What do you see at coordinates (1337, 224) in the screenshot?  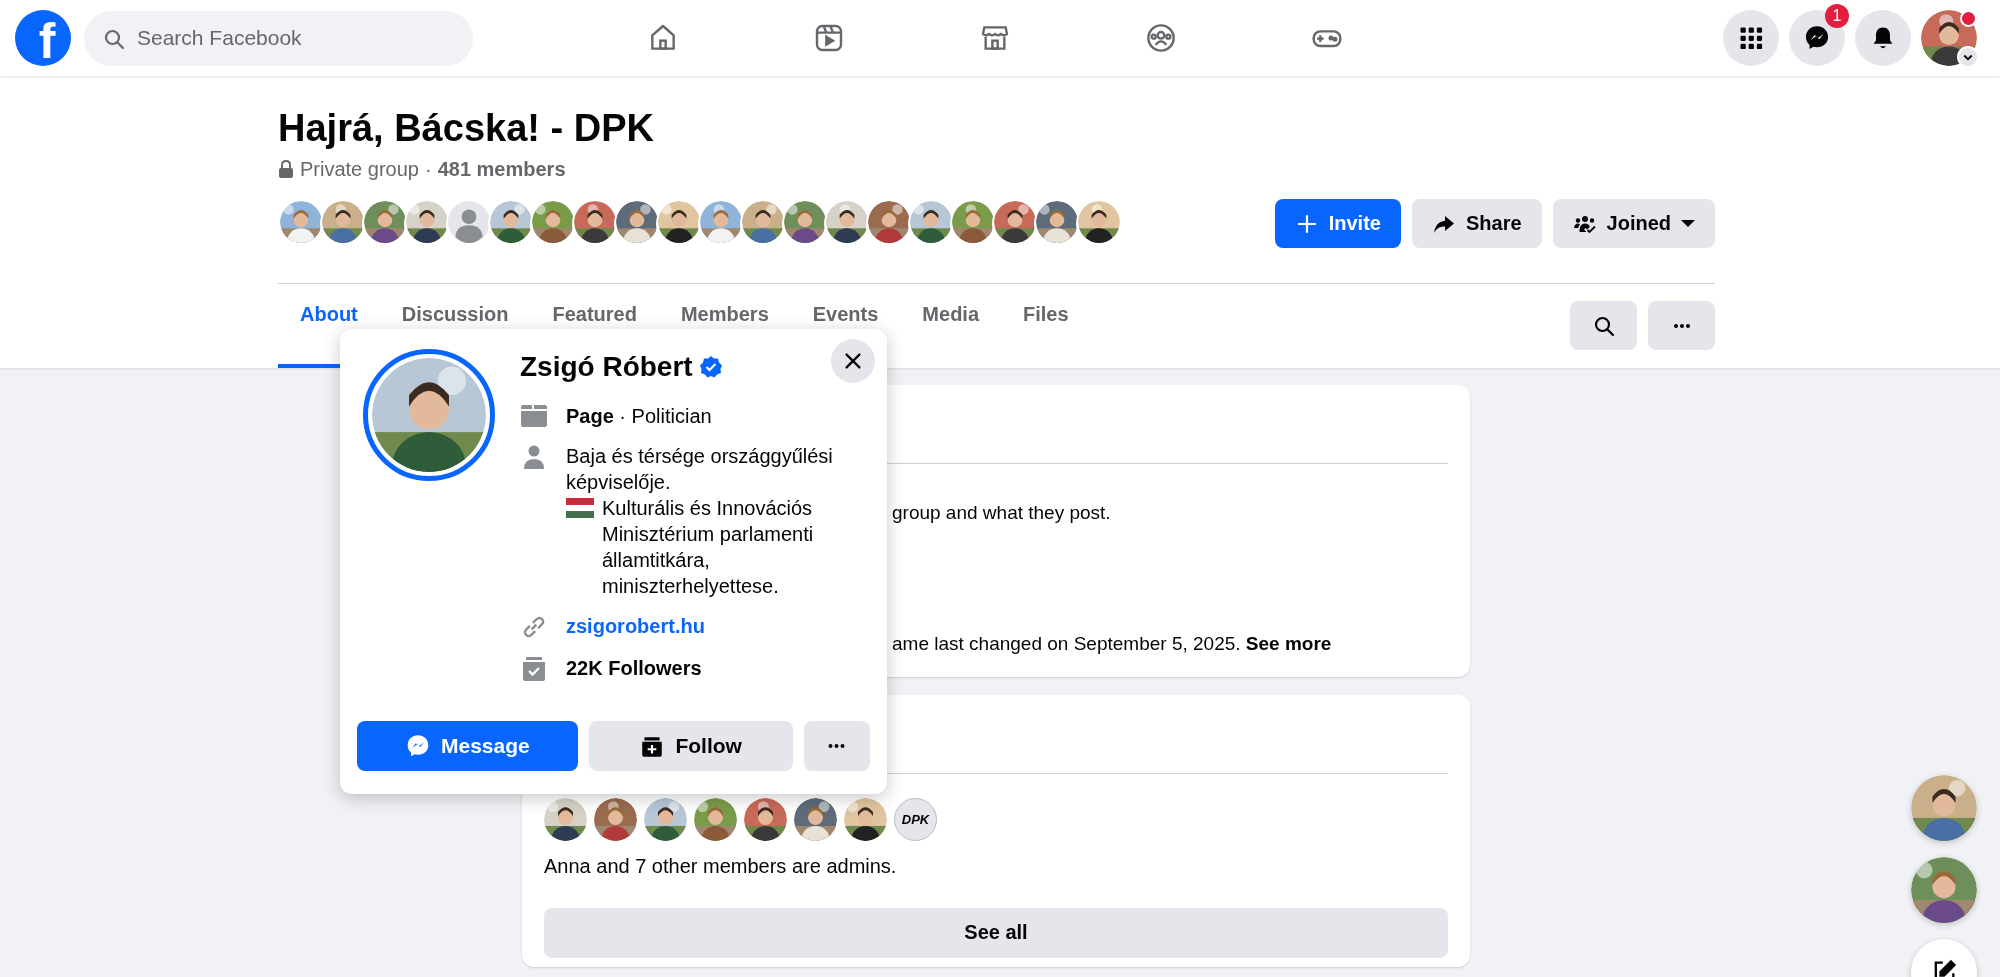 I see `invite-button: Invite` at bounding box center [1337, 224].